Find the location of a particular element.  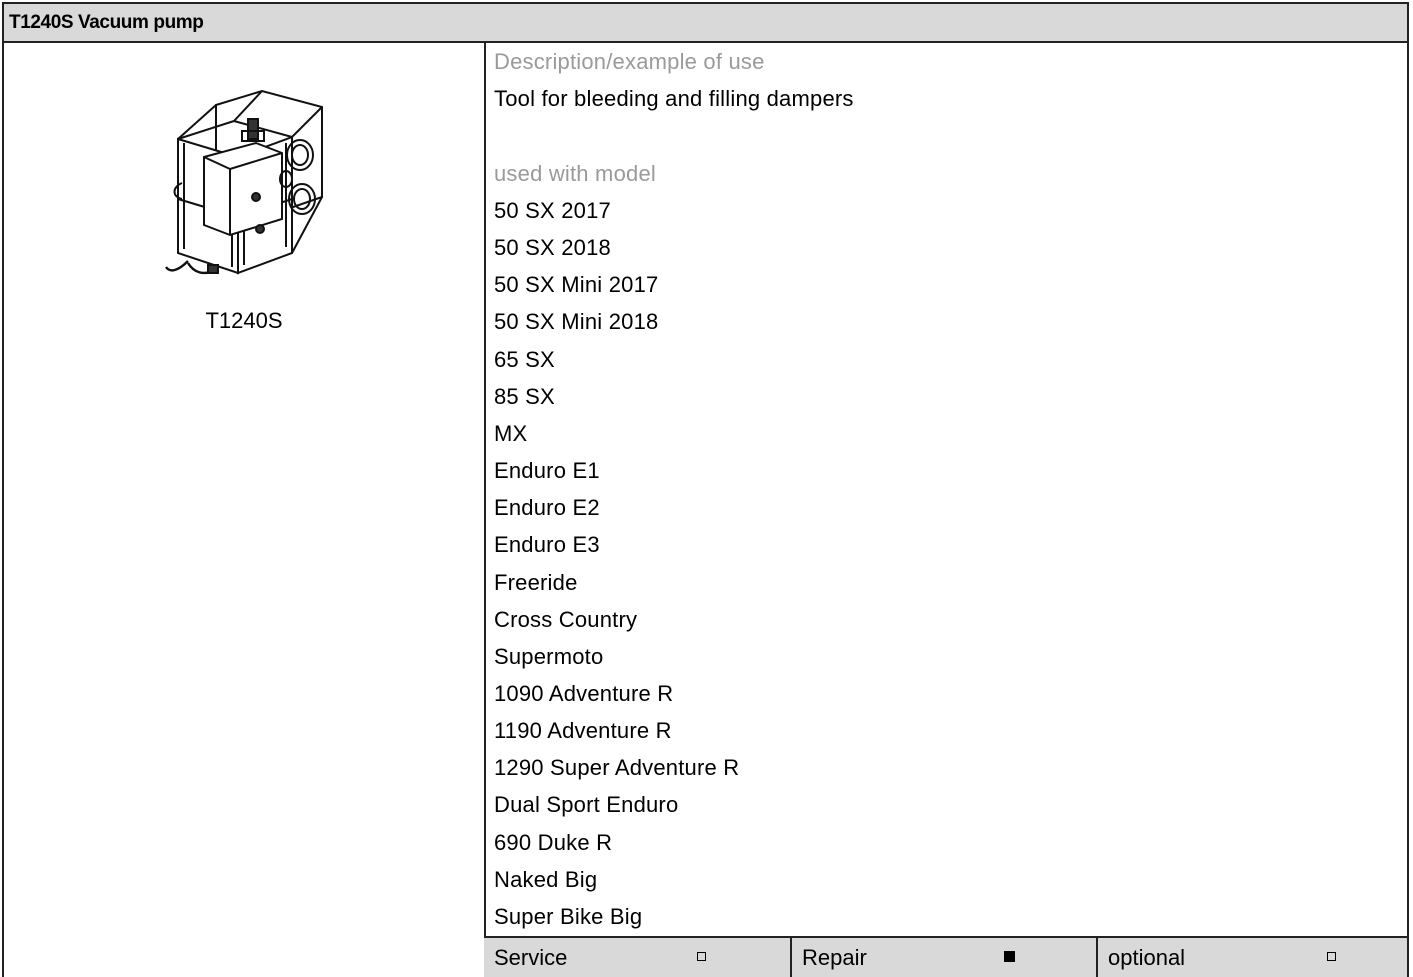

sheet-title: T1240S Vacuum pump is located at coordinates (705, 22).